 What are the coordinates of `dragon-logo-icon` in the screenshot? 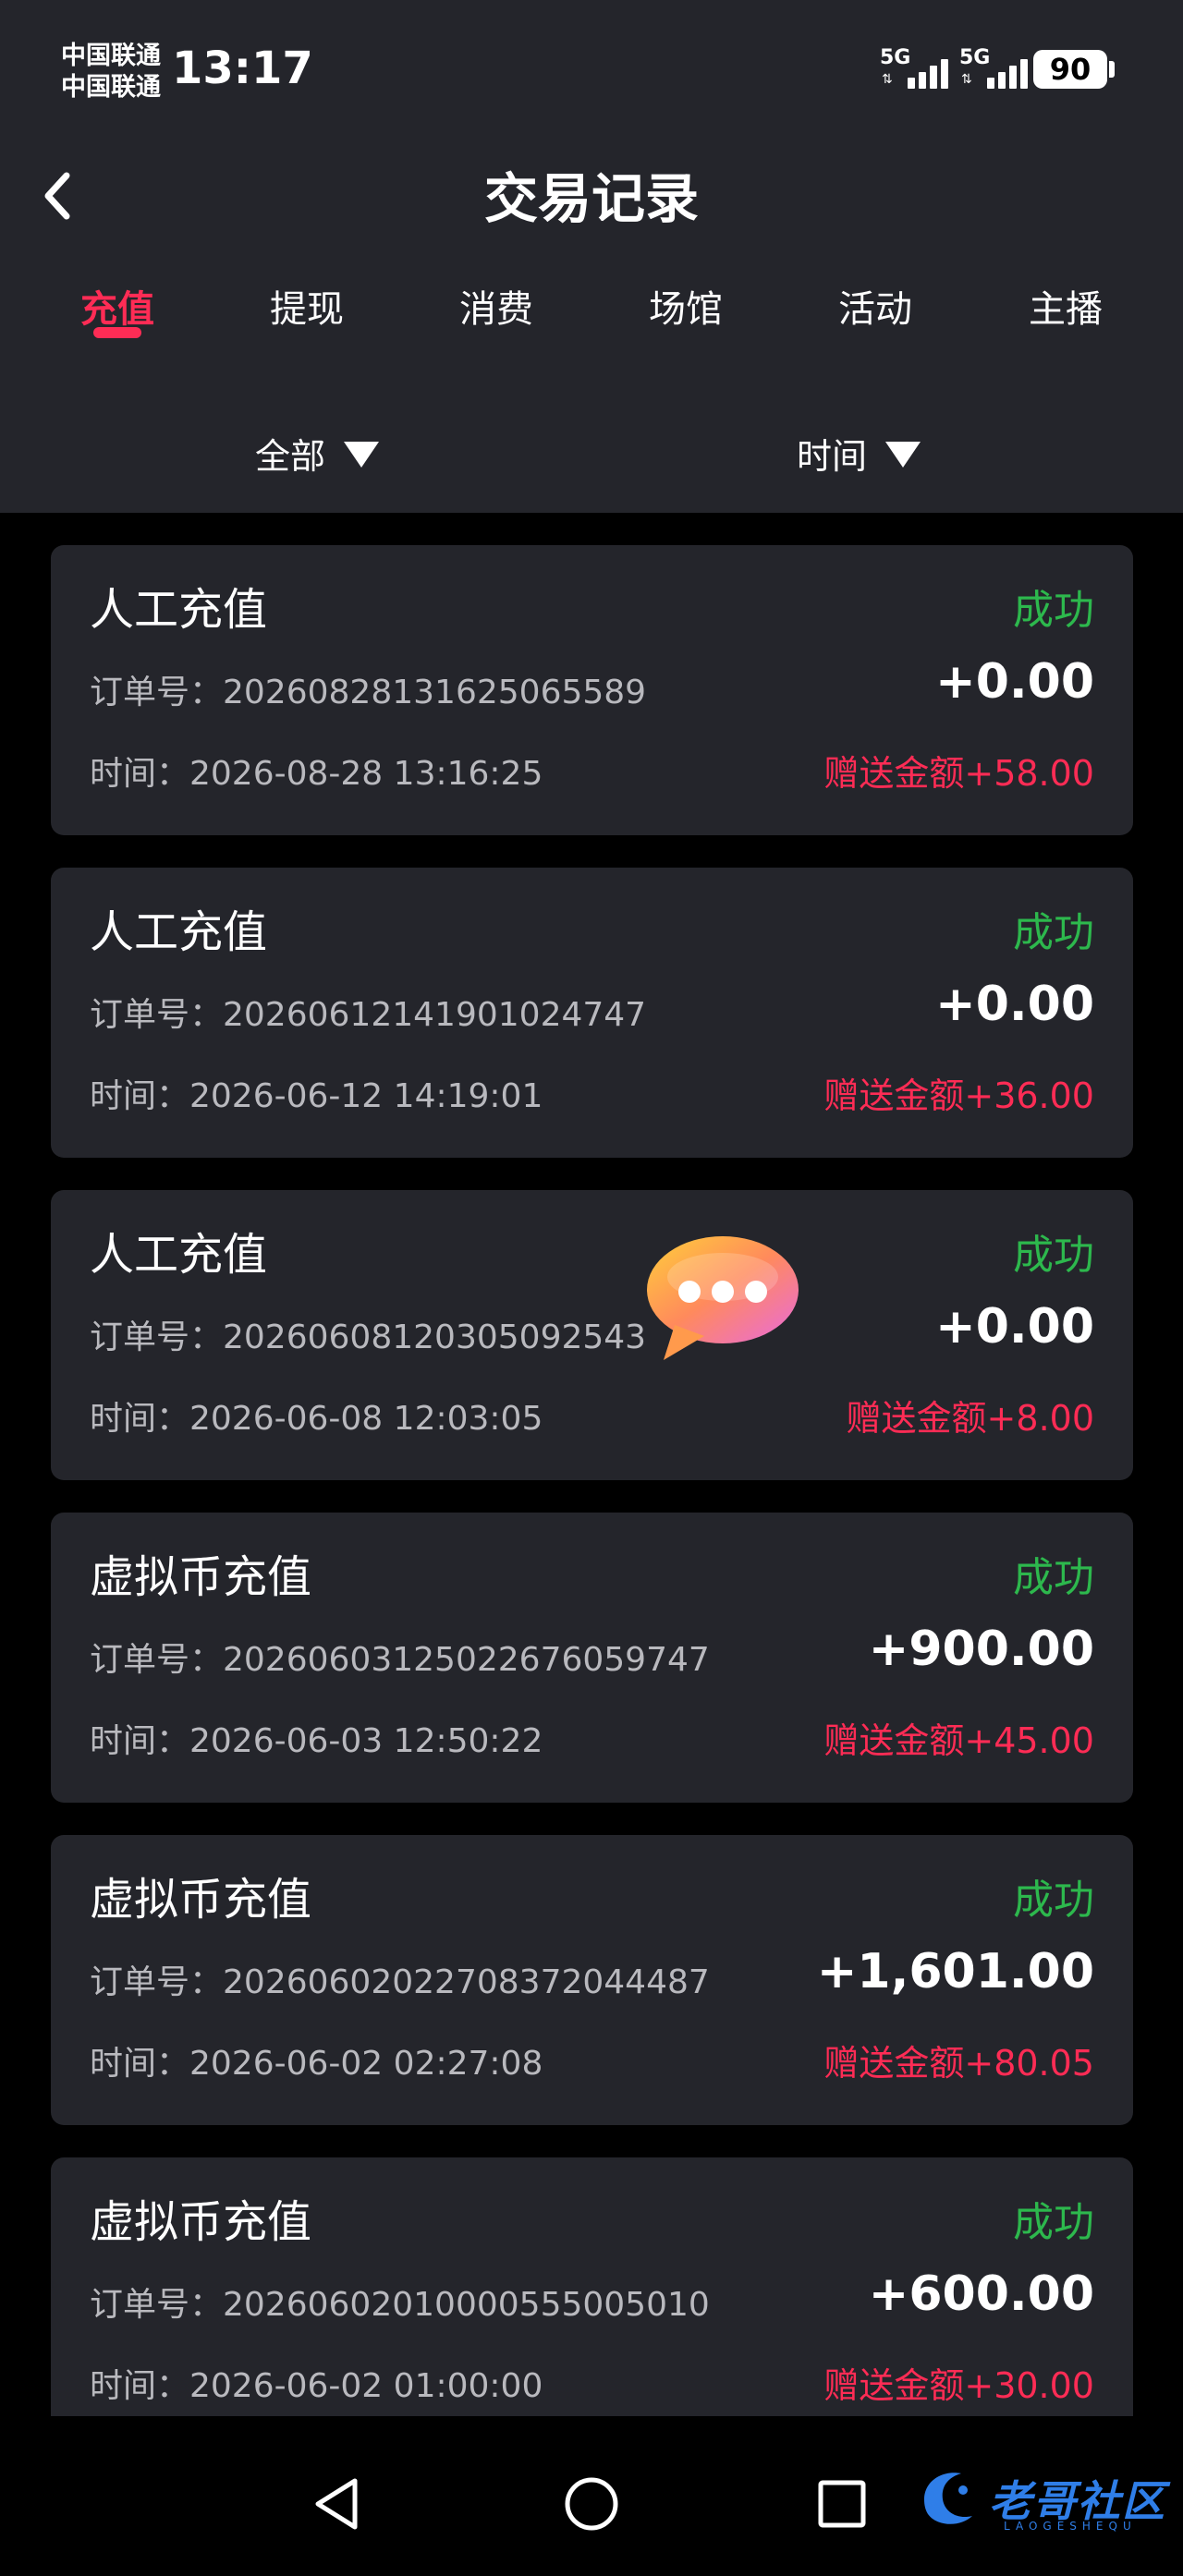 It's located at (948, 2498).